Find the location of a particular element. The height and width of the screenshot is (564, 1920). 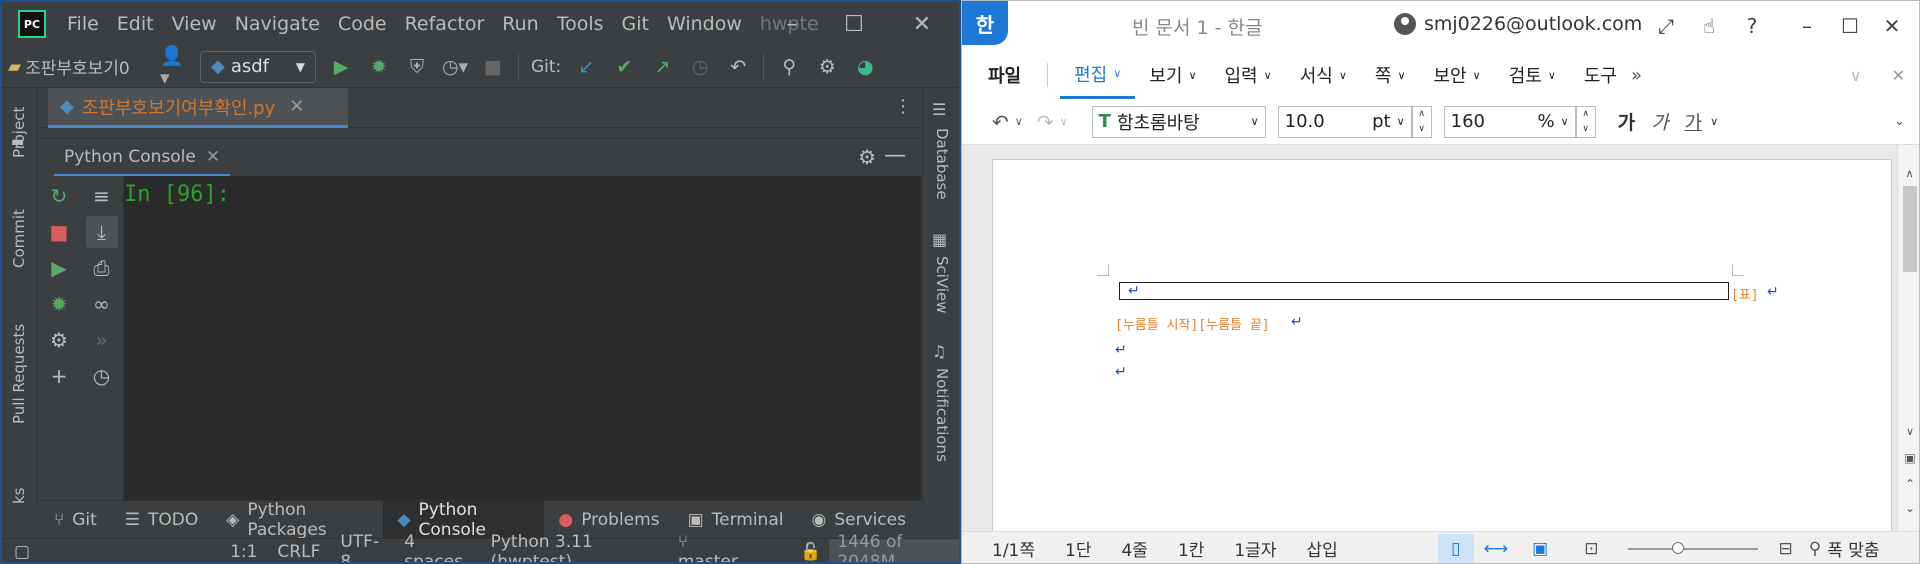

git-update-icon: ↙ is located at coordinates (586, 67).